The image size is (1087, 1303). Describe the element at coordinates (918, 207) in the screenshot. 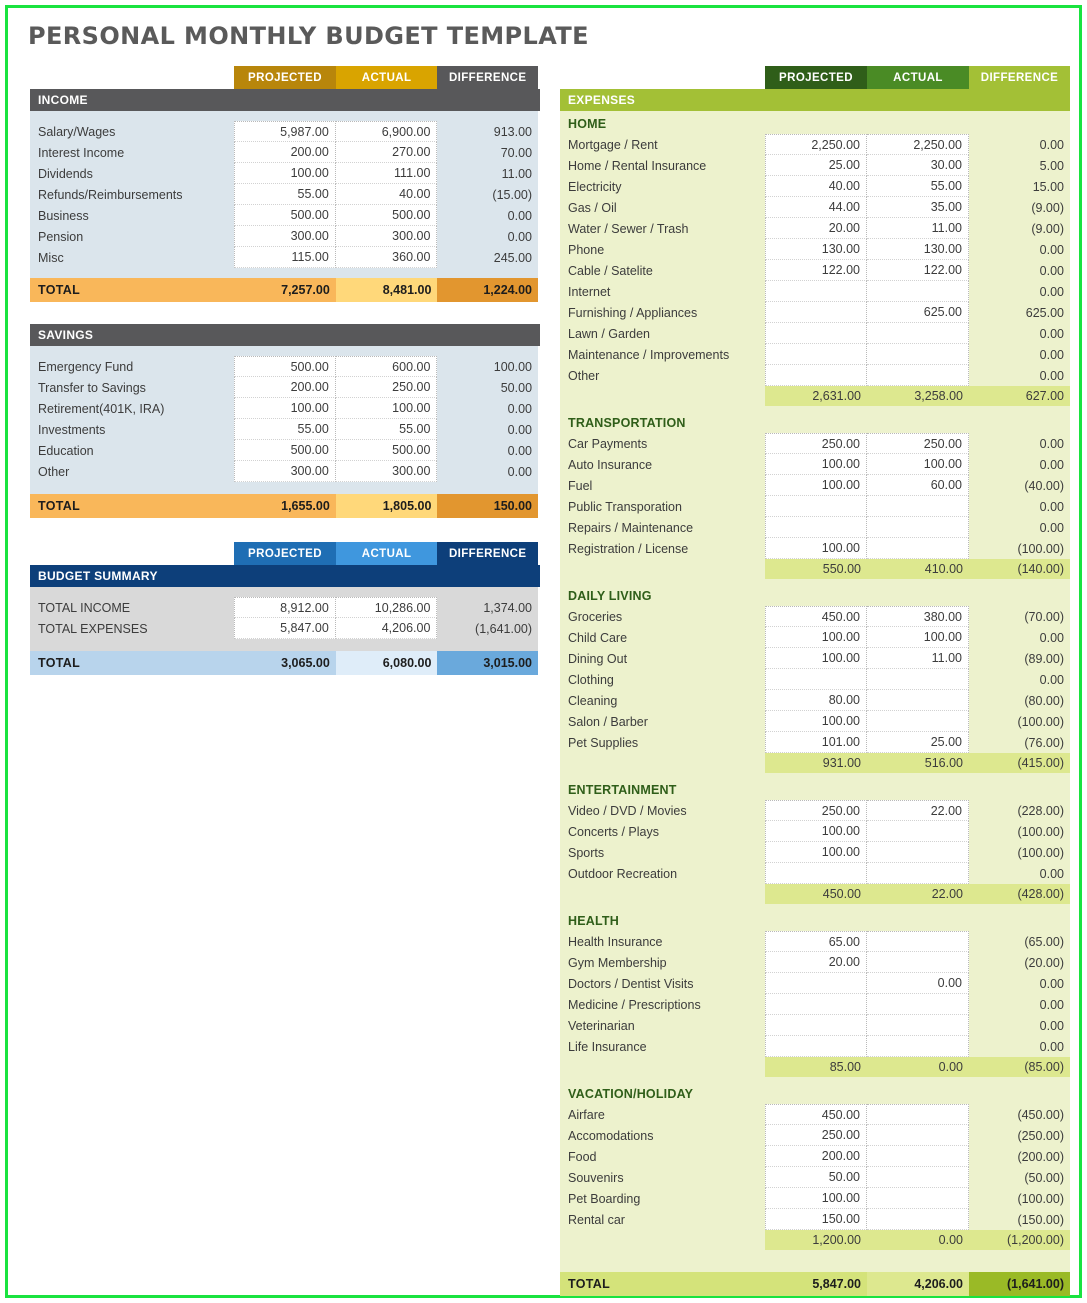

I see `cell-actual: 35.00` at that location.